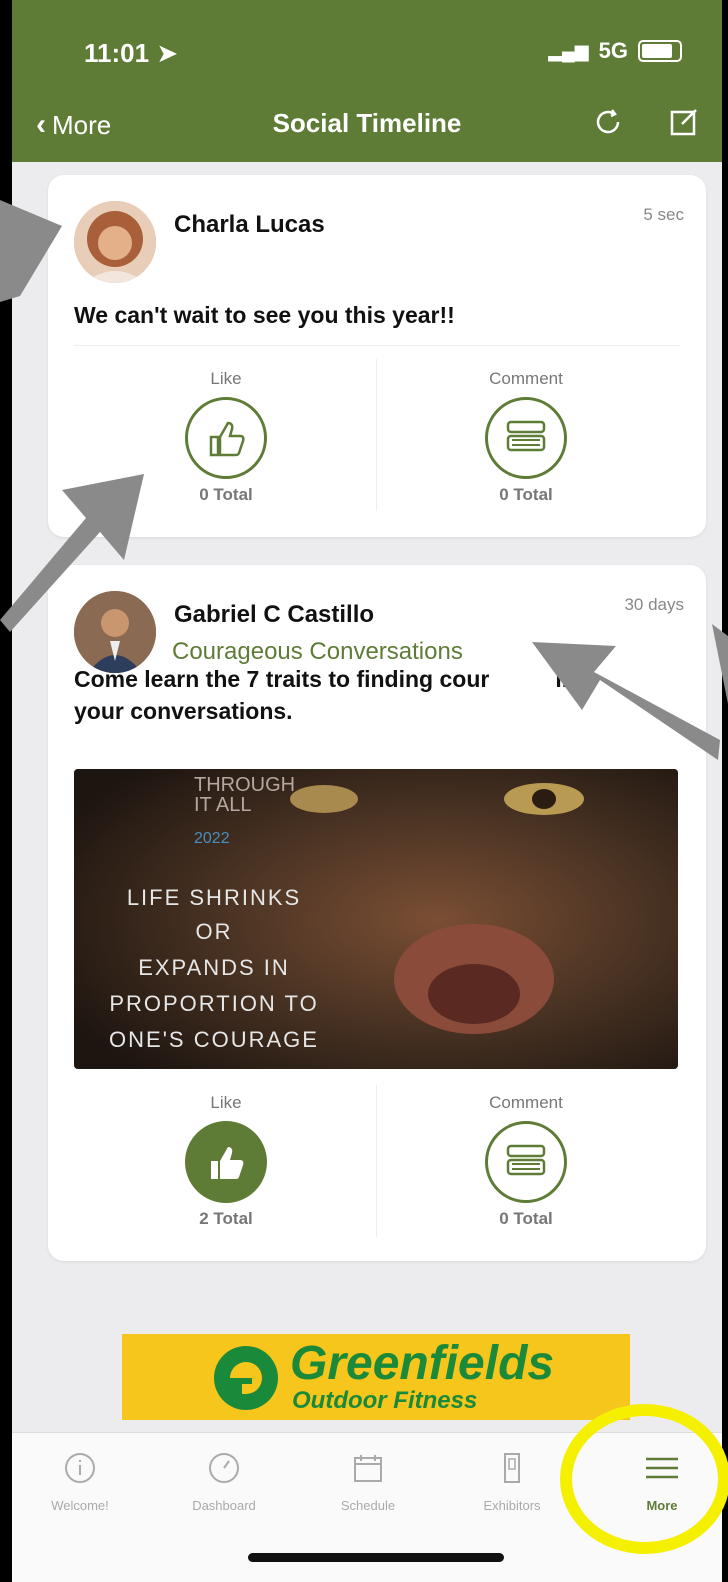  What do you see at coordinates (644, 1479) in the screenshot?
I see `highlight-circle` at bounding box center [644, 1479].